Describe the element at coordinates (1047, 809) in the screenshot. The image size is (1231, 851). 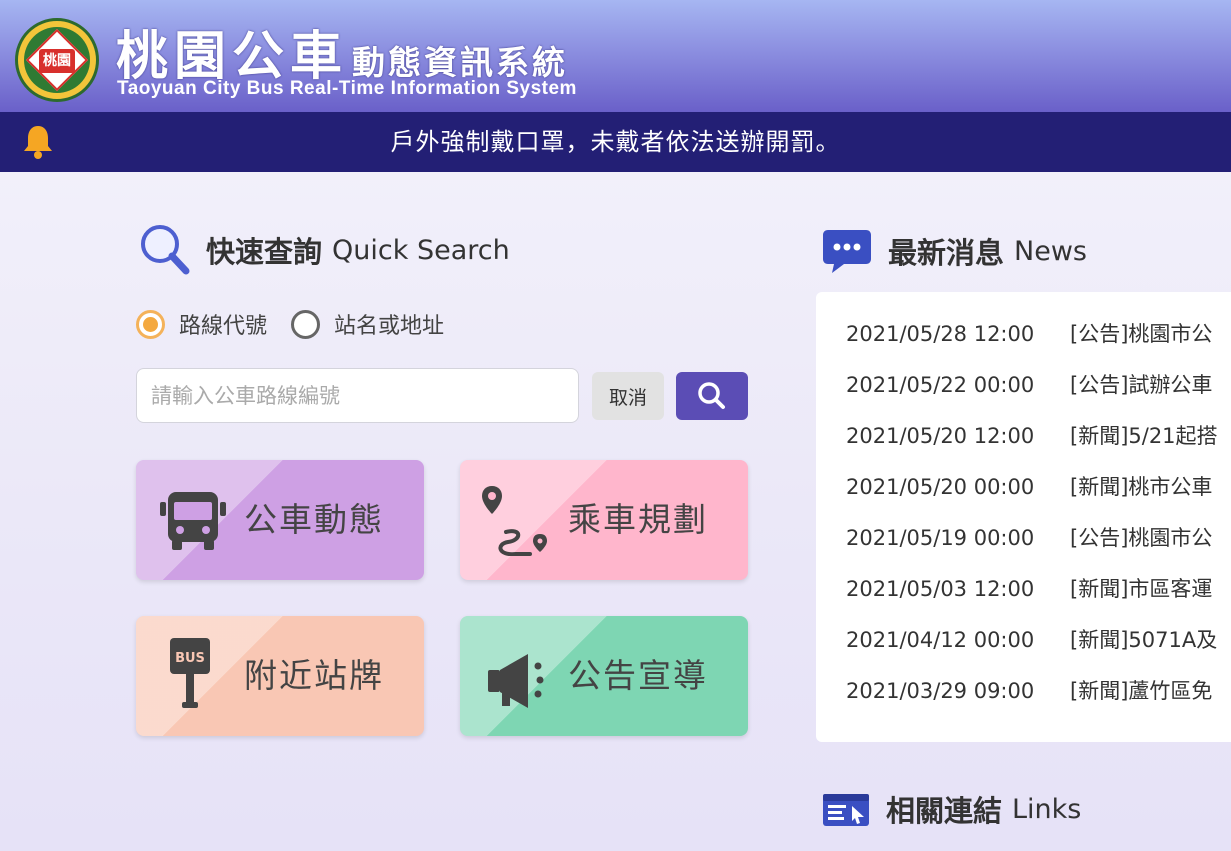
I see `links-title-en: Links` at that location.